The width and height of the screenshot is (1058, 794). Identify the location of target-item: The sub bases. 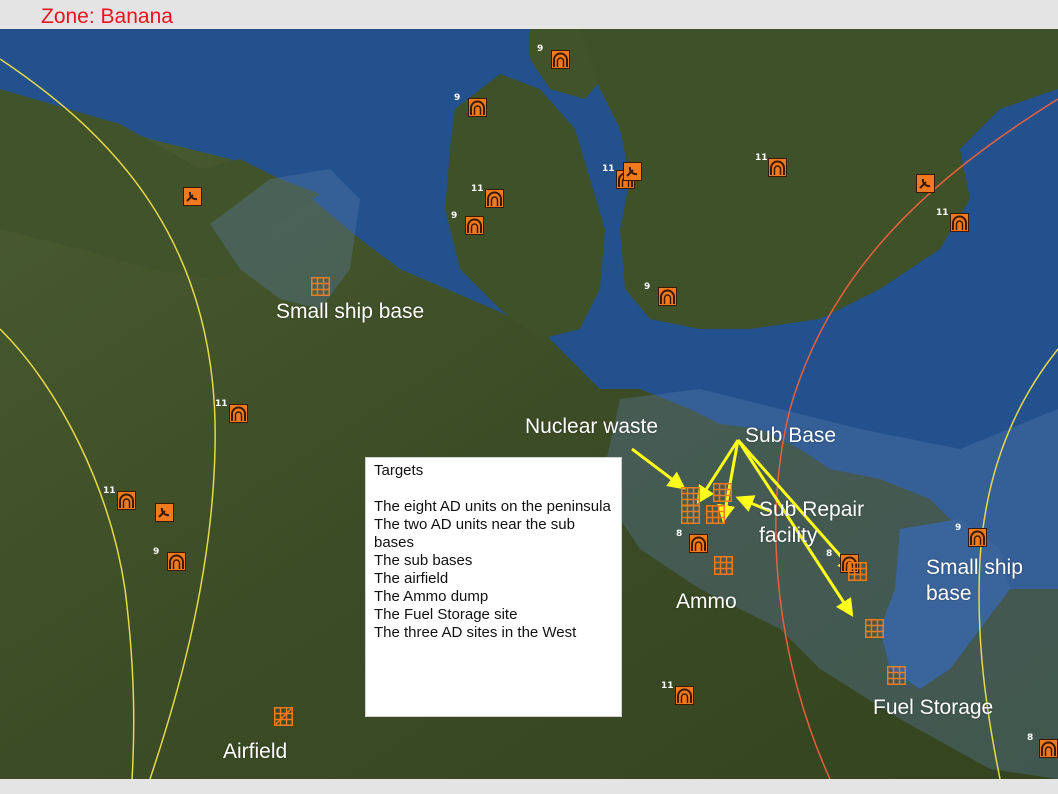
(423, 560).